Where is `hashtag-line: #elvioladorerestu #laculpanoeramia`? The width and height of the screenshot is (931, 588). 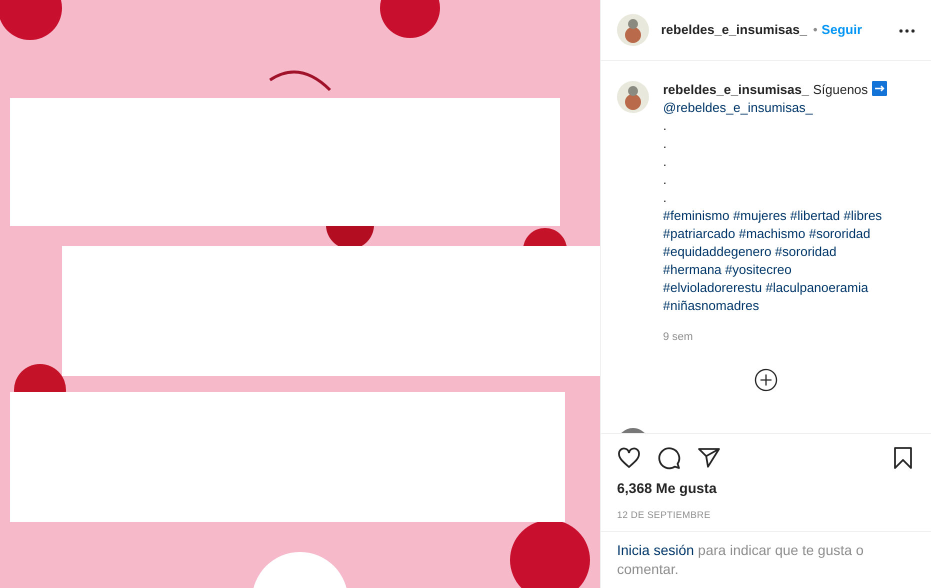 hashtag-line: #elvioladorerestu #laculpanoeramia is located at coordinates (765, 287).